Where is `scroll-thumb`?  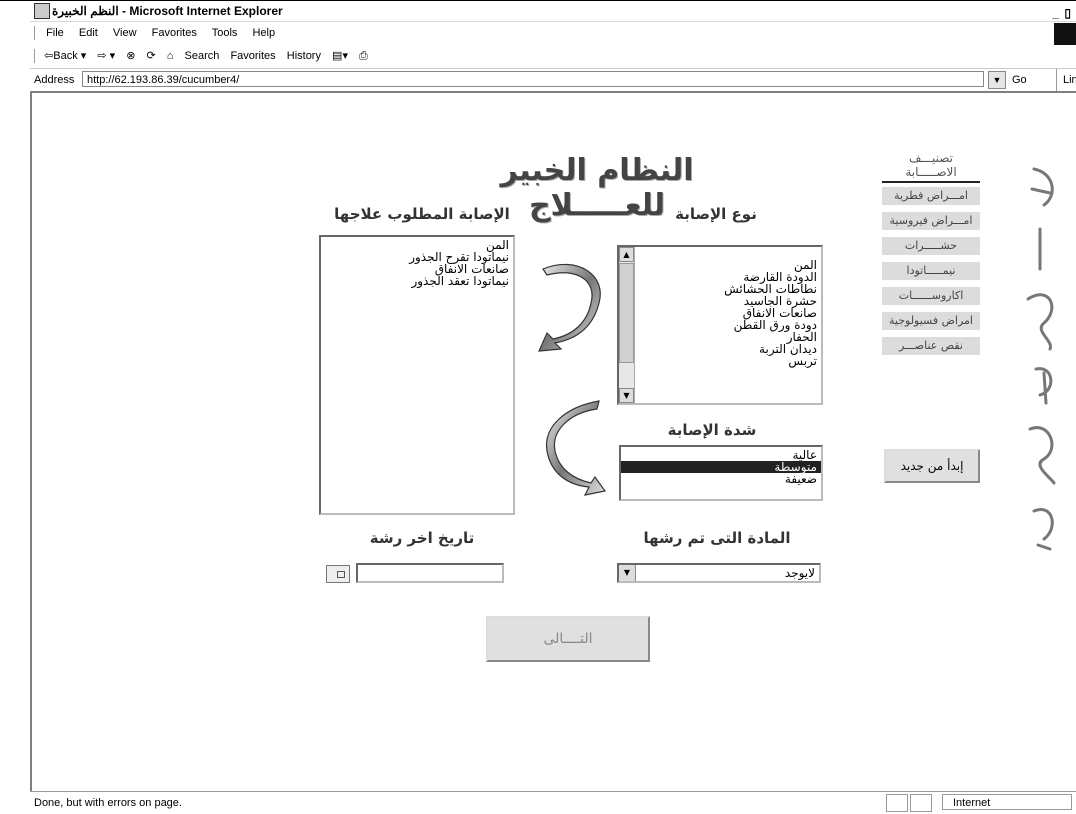 scroll-thumb is located at coordinates (626, 313).